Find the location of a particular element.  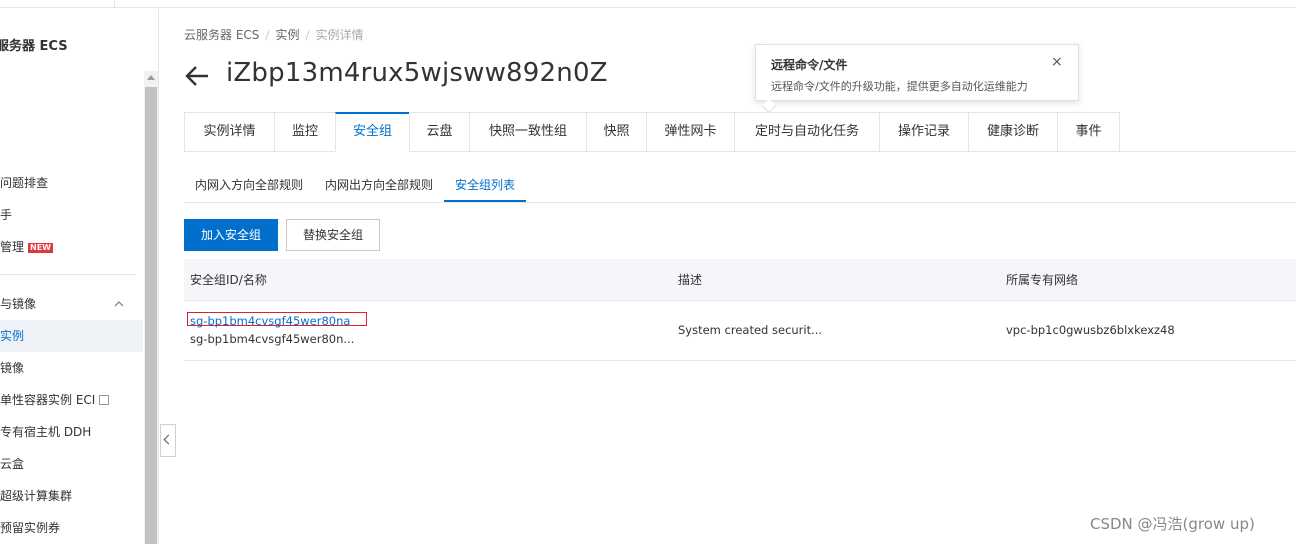

remote-command-tooltip: 远程命令/文件 远程命令/文件的升级功能，提供更多自动化运维能力 × is located at coordinates (917, 79).